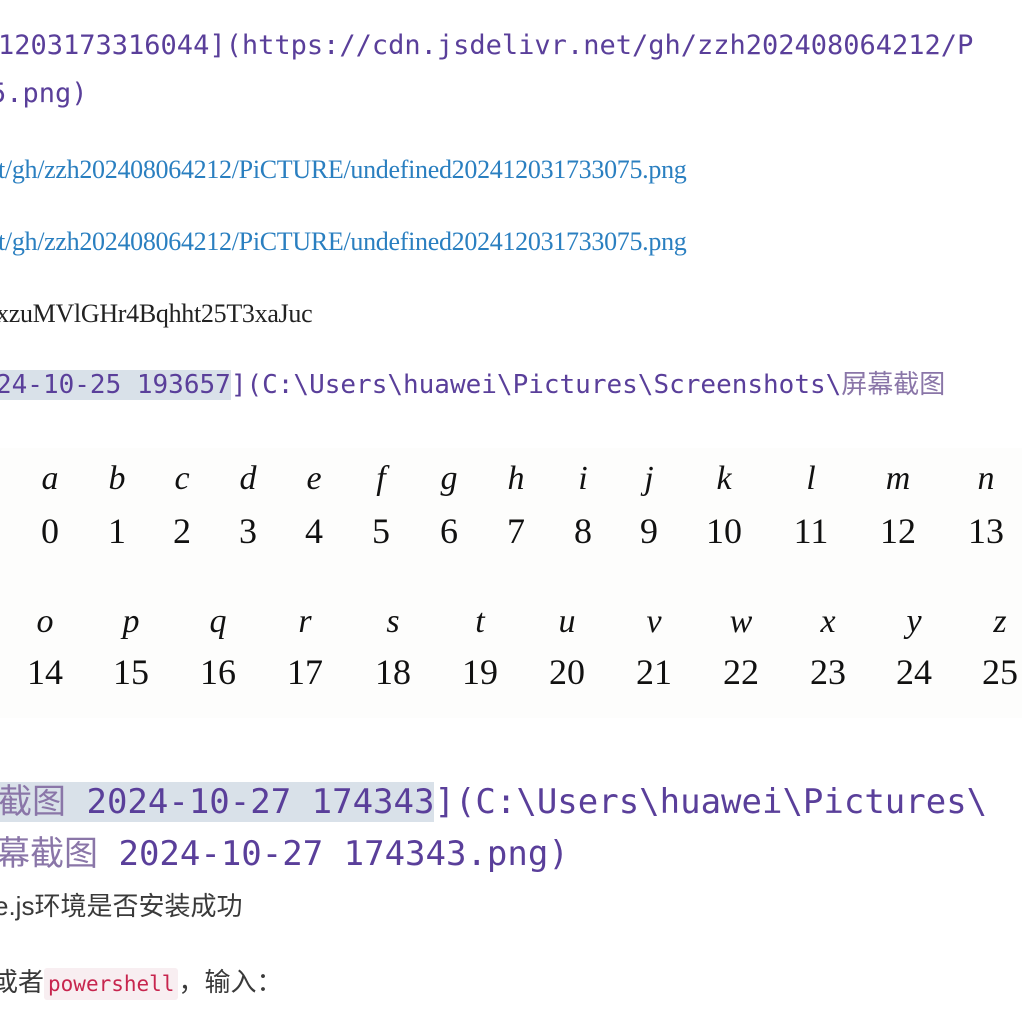 This screenshot has width=1022, height=1011. Describe the element at coordinates (480, 621) in the screenshot. I see `letter-label: t` at that location.